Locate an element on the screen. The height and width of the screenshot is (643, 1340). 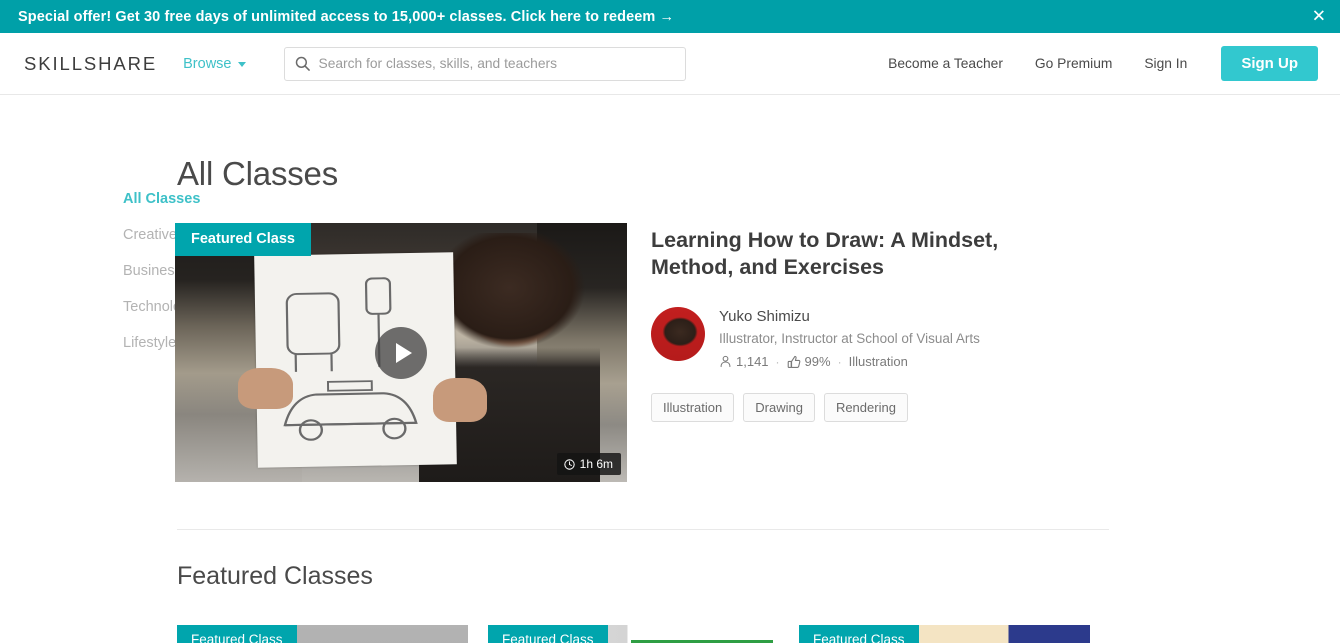
browse-label: Browse is located at coordinates (207, 63).